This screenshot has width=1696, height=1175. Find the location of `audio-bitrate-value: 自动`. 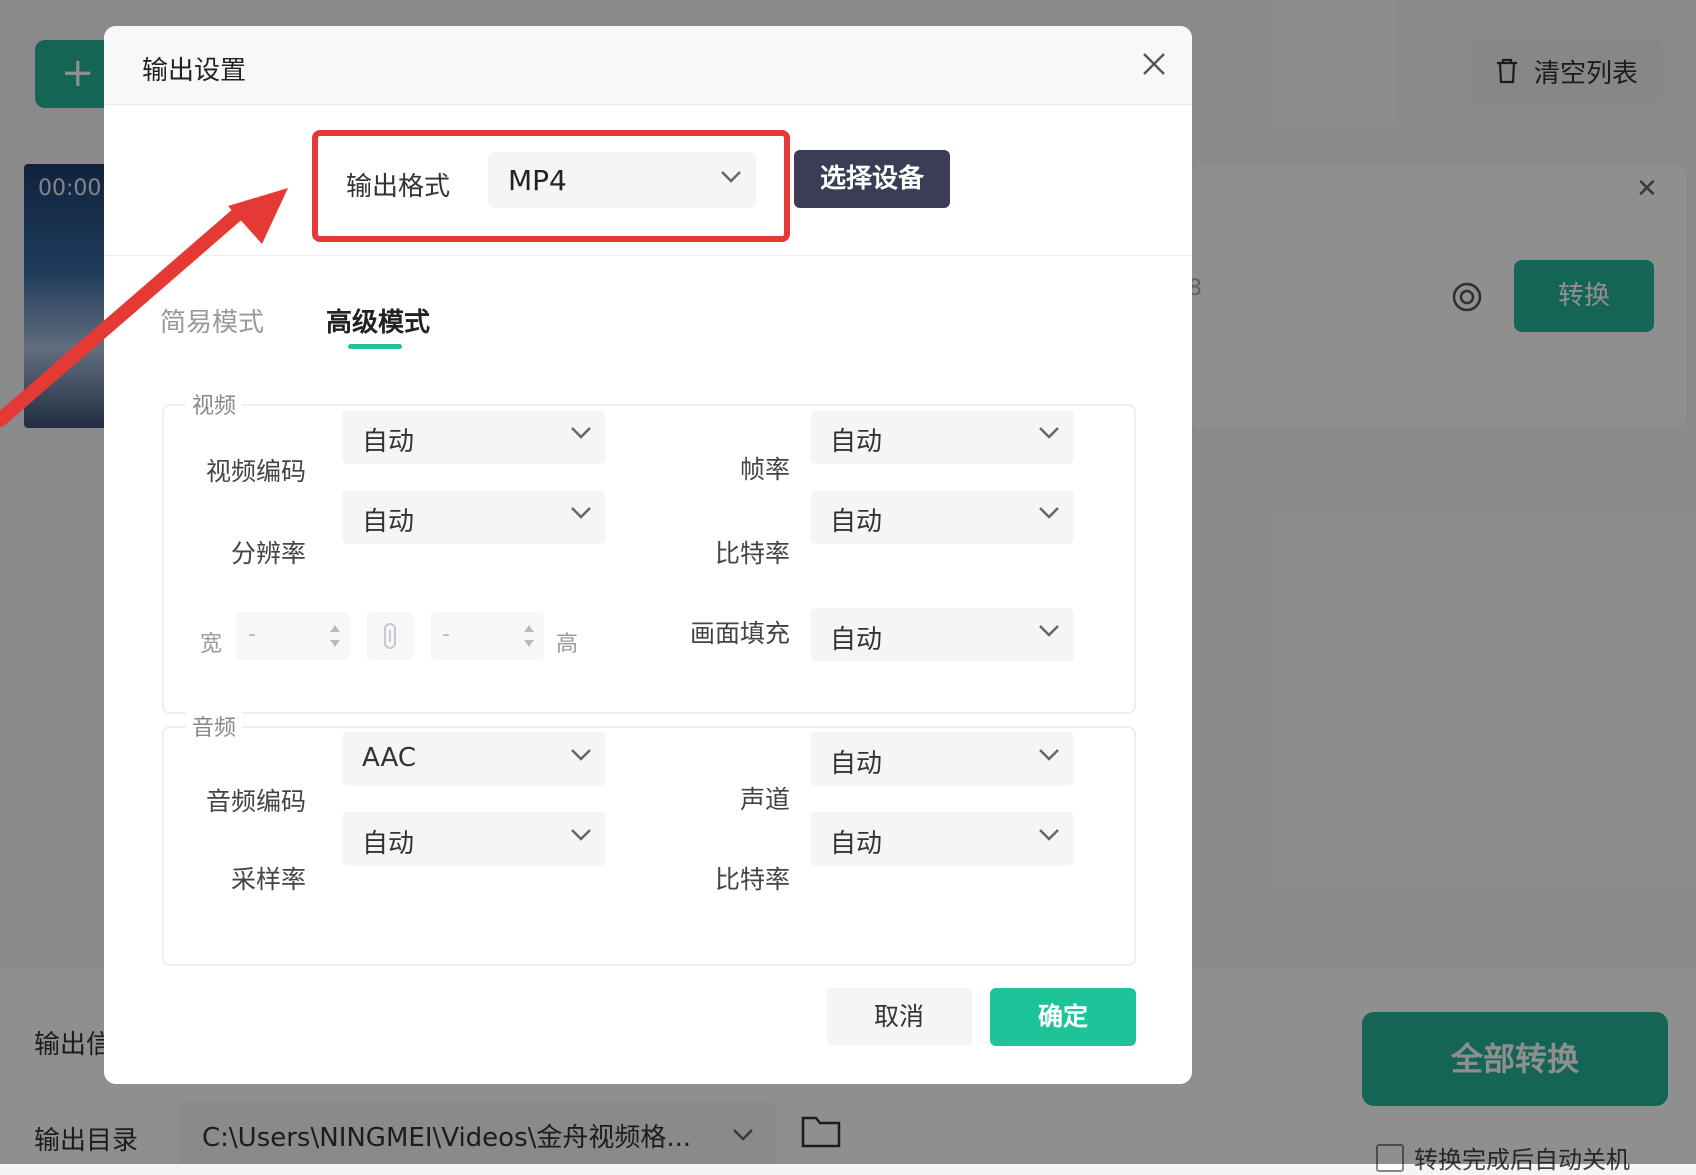

audio-bitrate-value: 自动 is located at coordinates (856, 844).